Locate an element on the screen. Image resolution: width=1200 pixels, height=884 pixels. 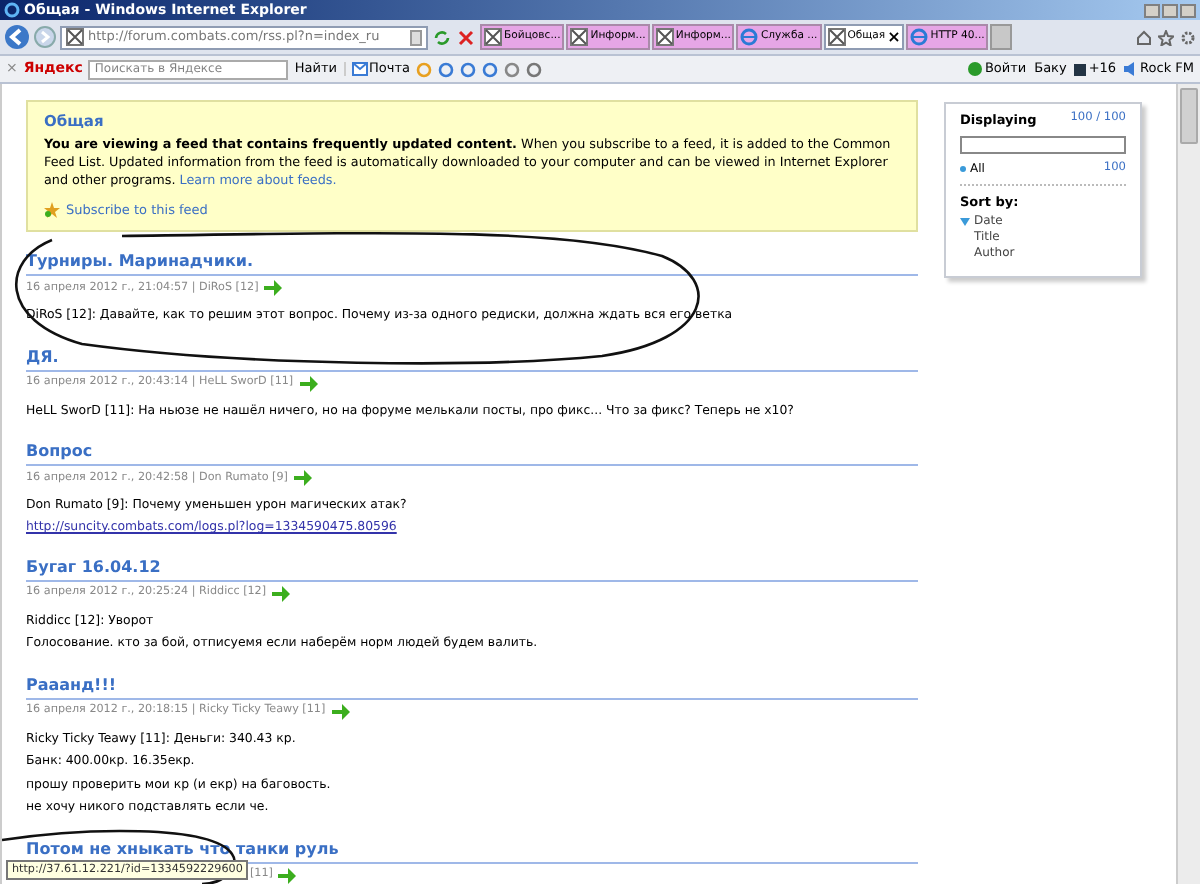
entry-title: Бугаг 16.04.12 is located at coordinates (472, 569).